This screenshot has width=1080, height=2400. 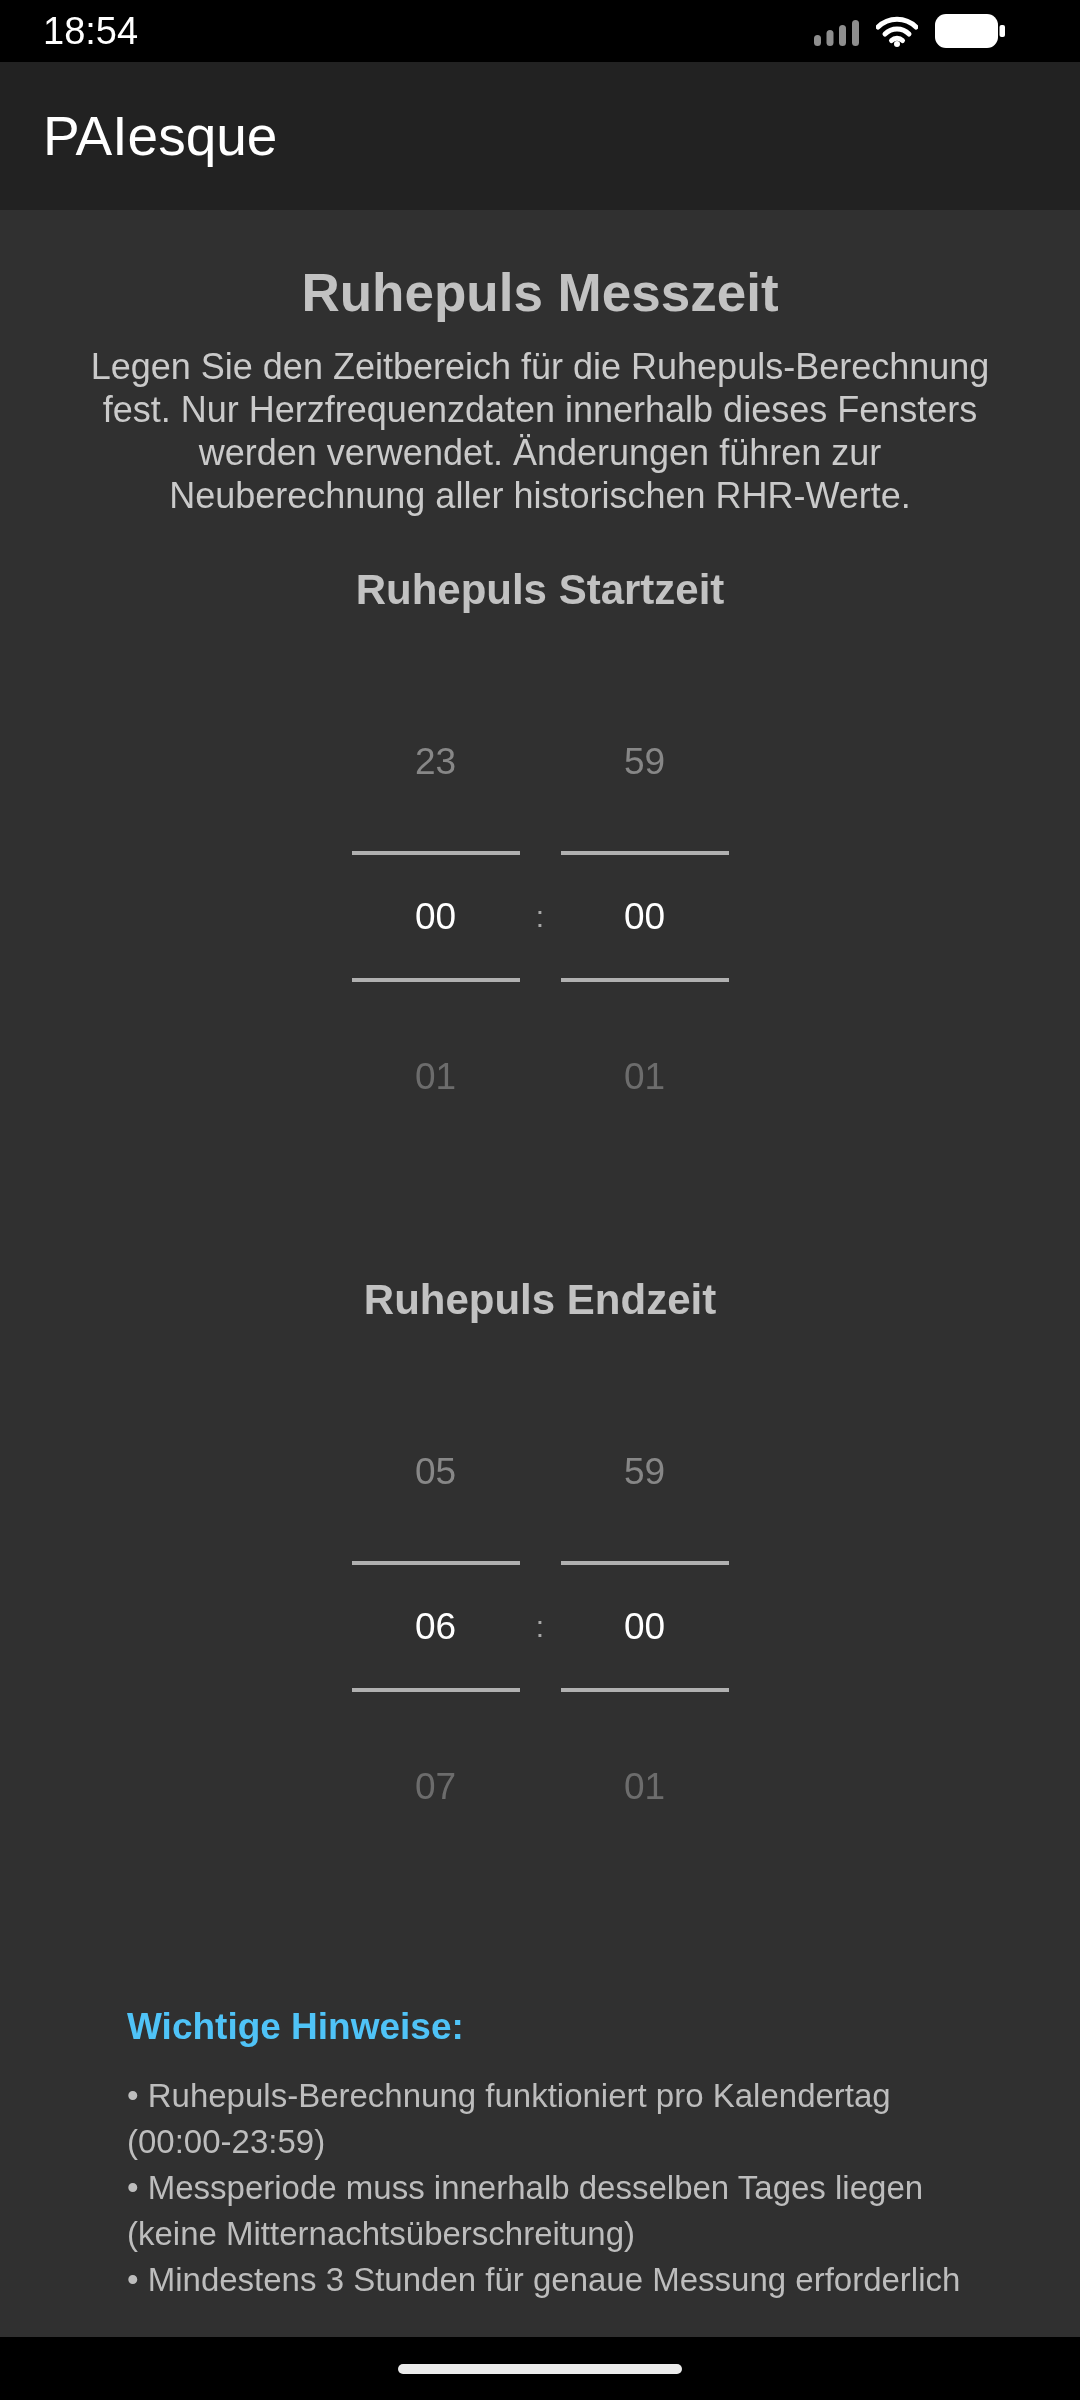 What do you see at coordinates (836, 33) in the screenshot?
I see `signal-icon` at bounding box center [836, 33].